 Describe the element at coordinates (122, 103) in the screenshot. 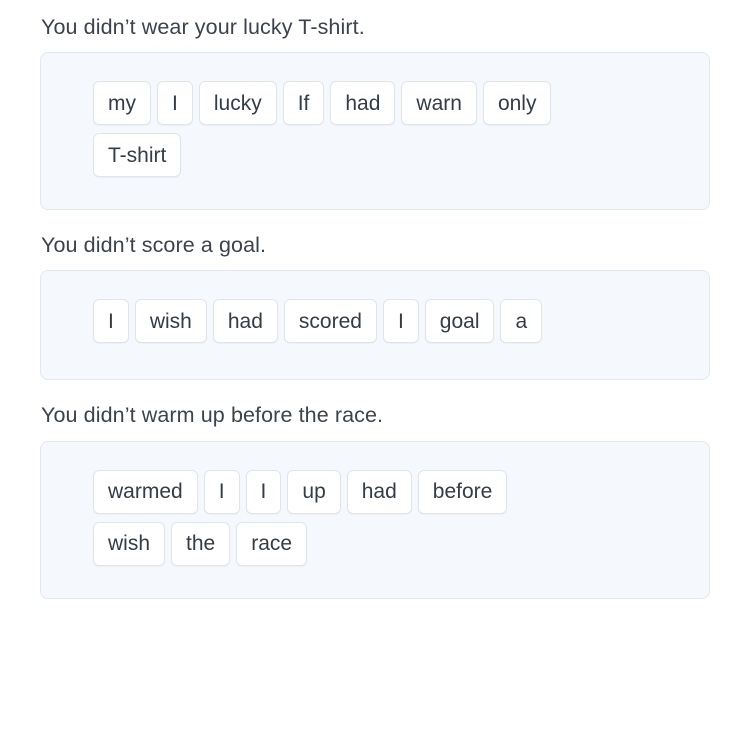

I see `word-chip: my` at that location.